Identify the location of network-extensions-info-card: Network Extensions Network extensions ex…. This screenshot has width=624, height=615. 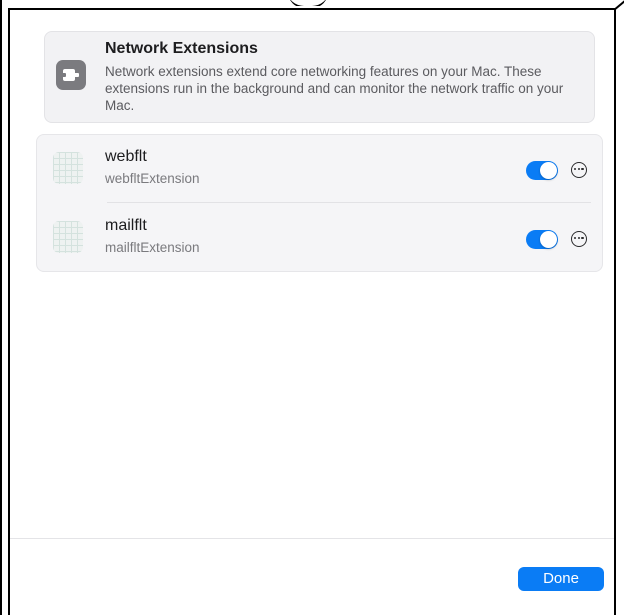
(319, 77).